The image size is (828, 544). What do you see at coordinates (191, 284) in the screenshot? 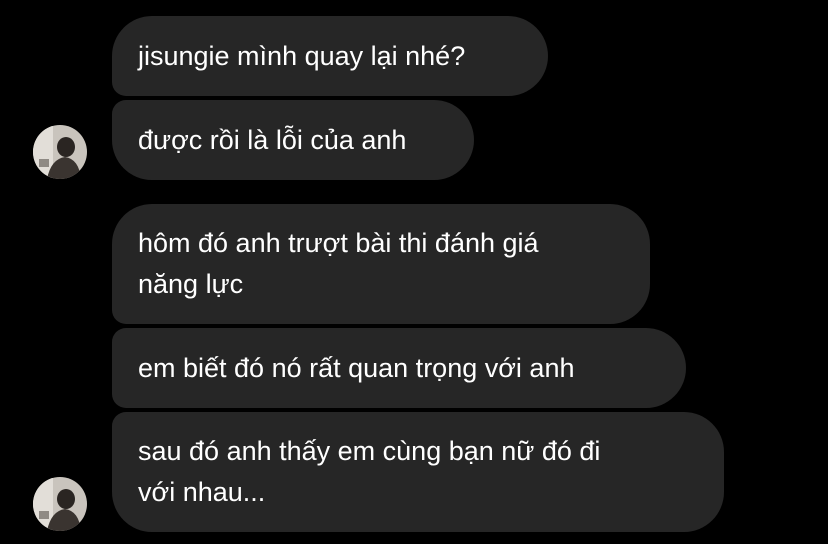
I see `message-text-3-line-2: năng lực` at bounding box center [191, 284].